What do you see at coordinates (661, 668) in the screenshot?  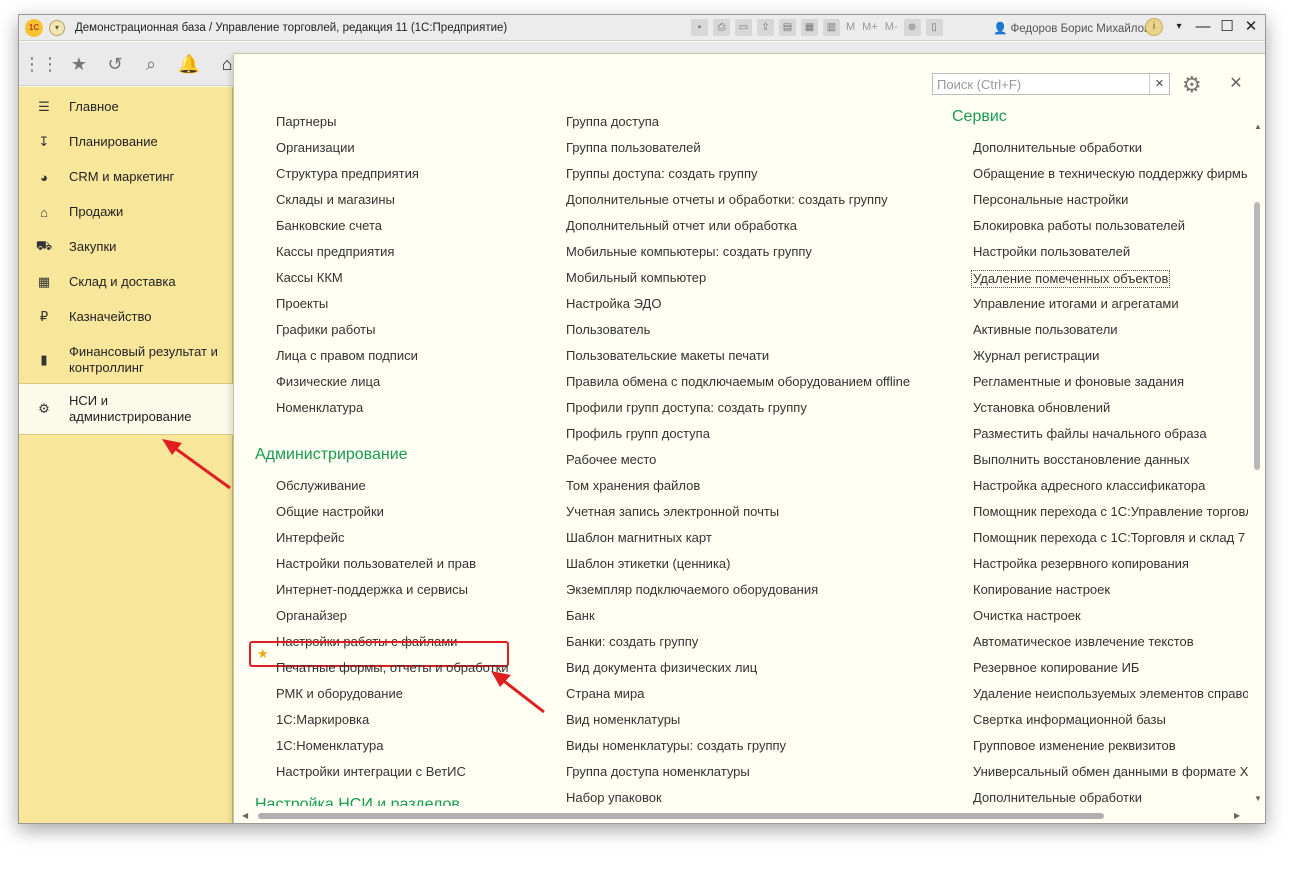 I see `list-item: Вид документа физических лиц` at bounding box center [661, 668].